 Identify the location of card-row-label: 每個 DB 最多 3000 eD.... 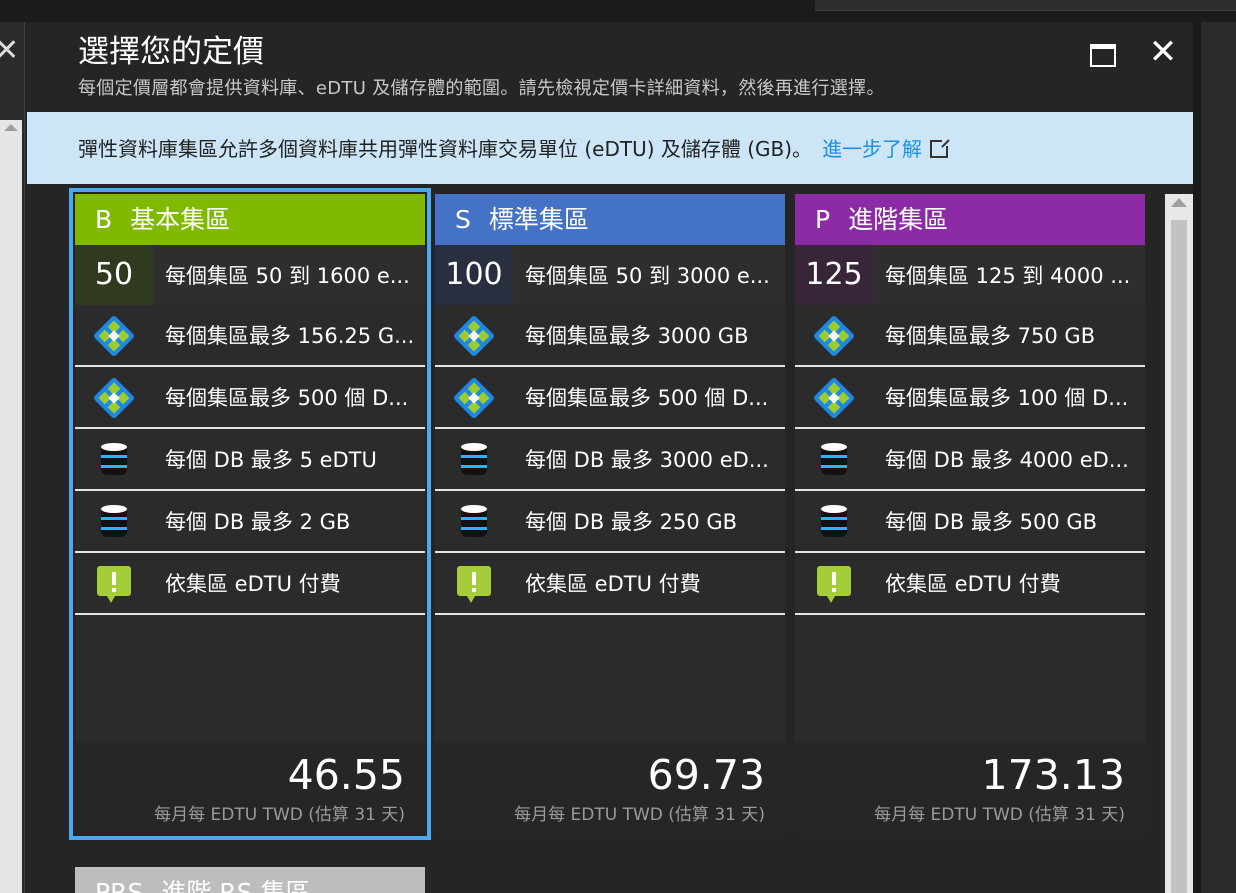
(647, 460).